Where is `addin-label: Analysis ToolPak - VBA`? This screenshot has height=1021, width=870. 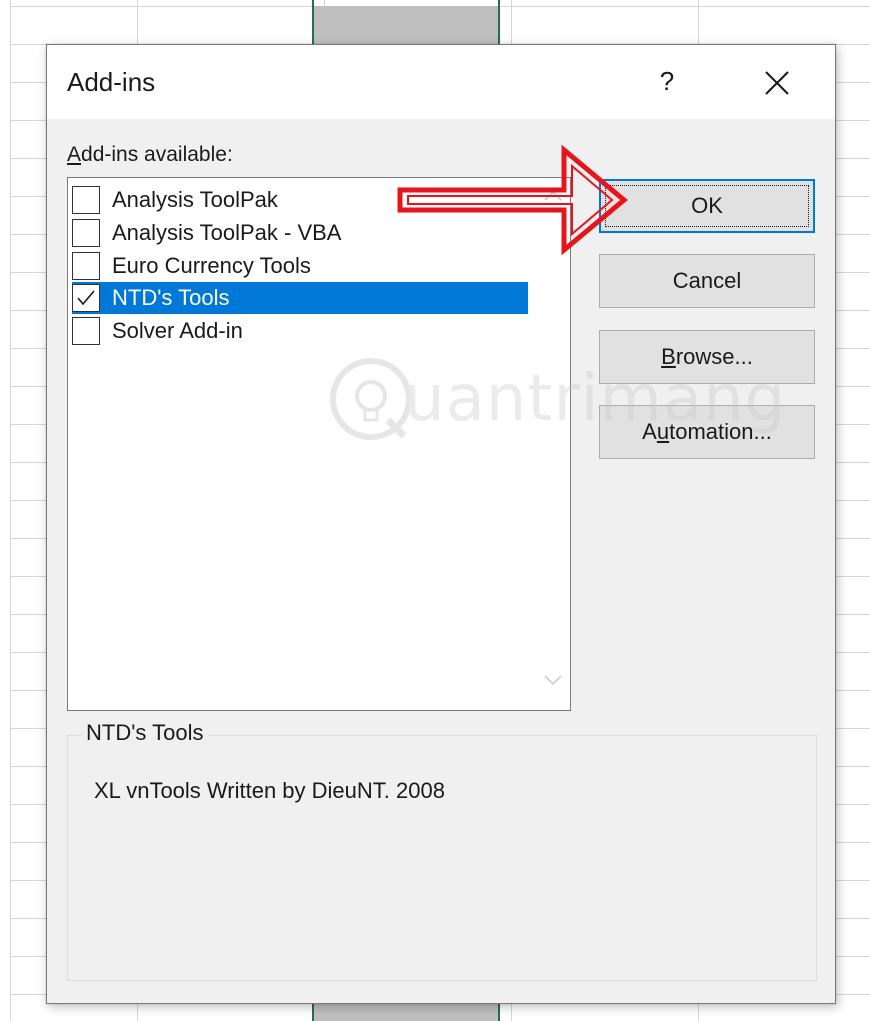 addin-label: Analysis ToolPak - VBA is located at coordinates (227, 232).